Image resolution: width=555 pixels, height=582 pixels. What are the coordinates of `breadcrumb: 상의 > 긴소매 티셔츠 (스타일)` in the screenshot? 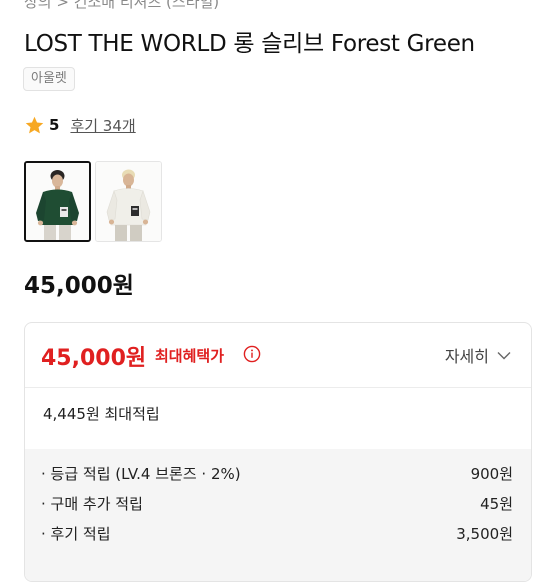 It's located at (121, 6).